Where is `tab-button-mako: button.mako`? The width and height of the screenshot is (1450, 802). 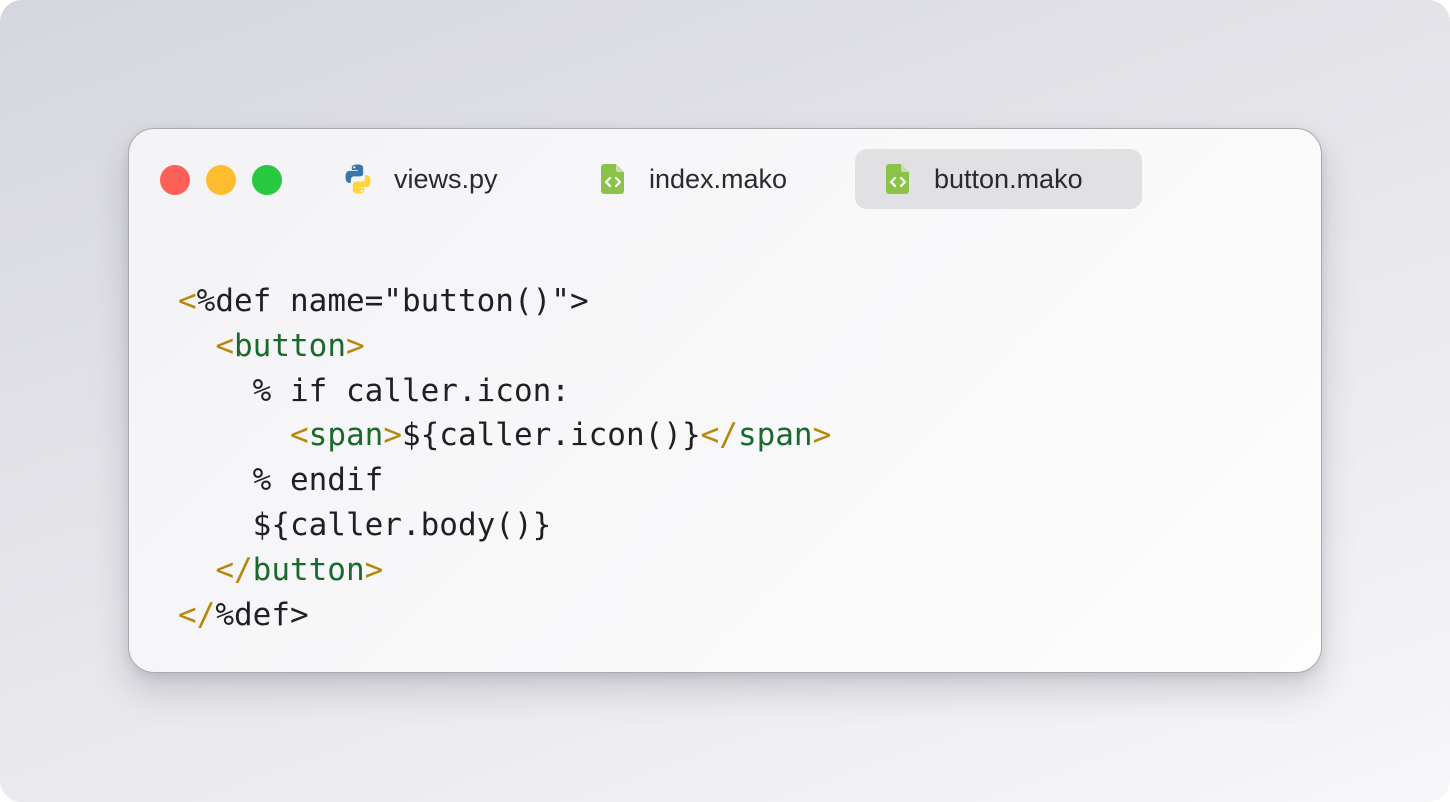 tab-button-mako: button.mako is located at coordinates (998, 179).